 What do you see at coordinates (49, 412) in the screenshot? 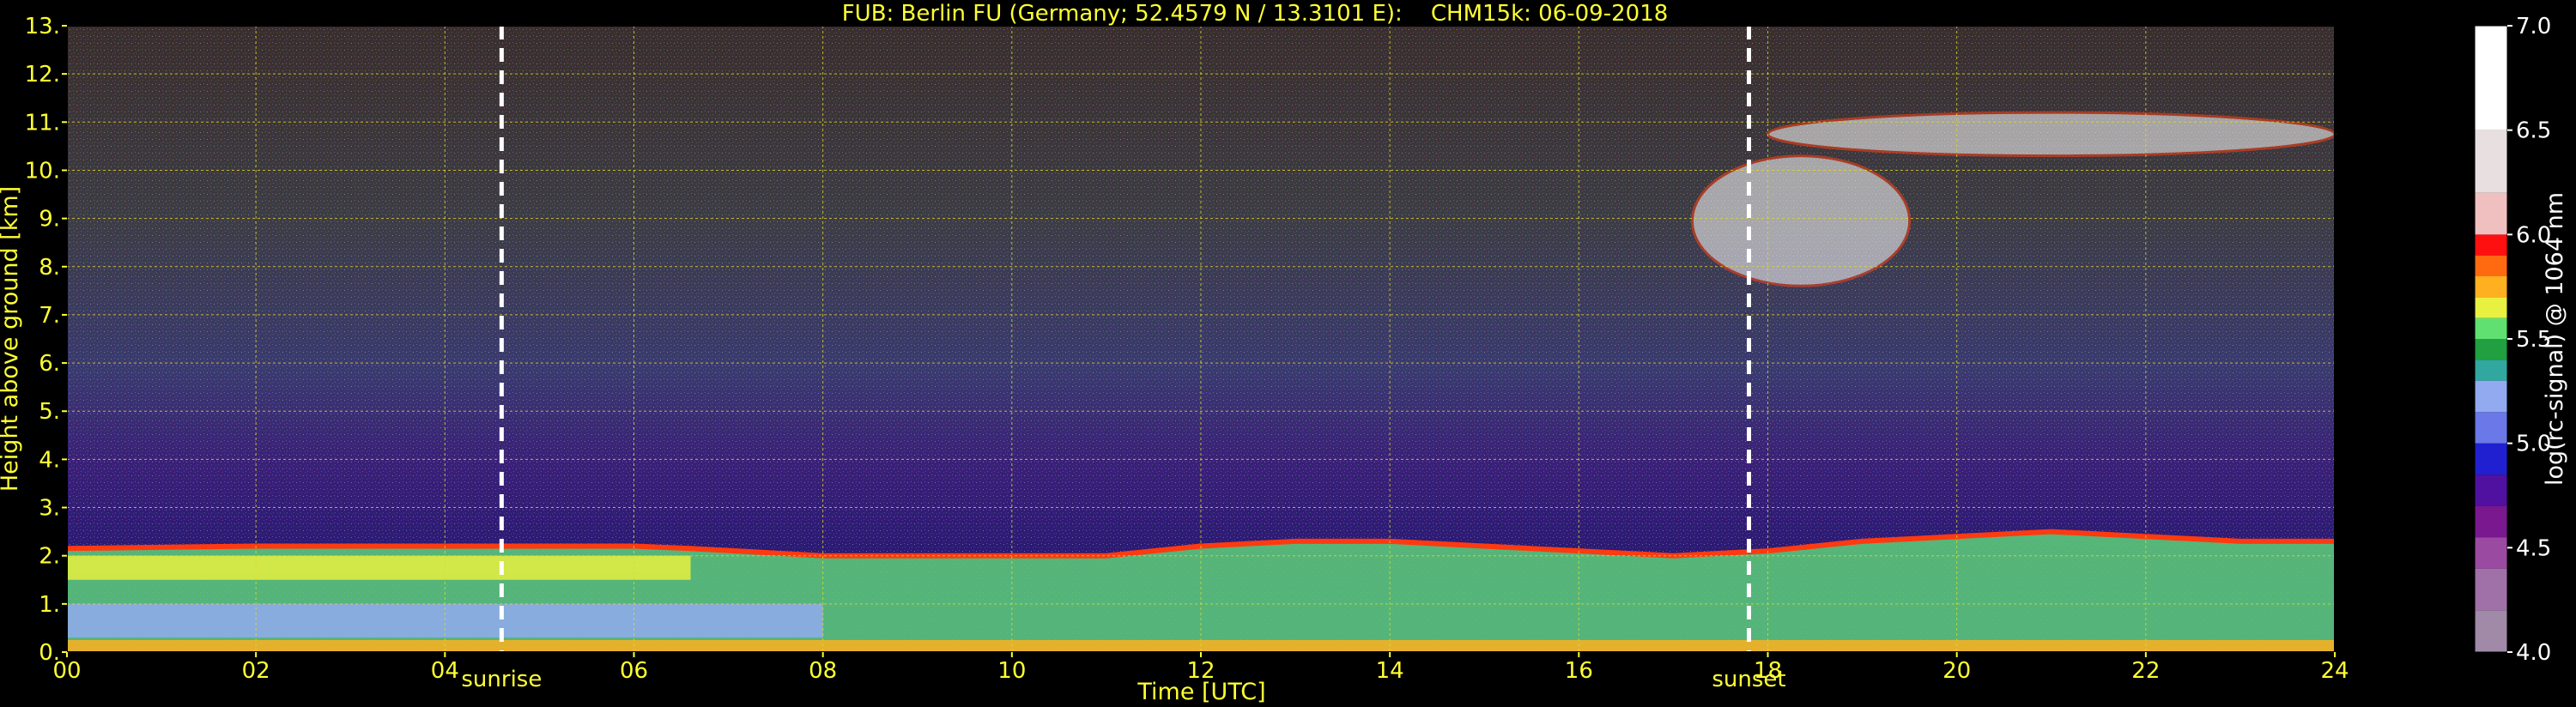
I see `y-tick-label: 5.` at bounding box center [49, 412].